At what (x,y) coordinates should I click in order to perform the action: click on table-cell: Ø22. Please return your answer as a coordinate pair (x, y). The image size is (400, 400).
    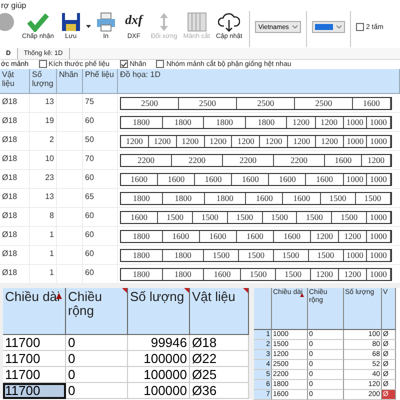
    Looking at the image, I should click on (219, 359).